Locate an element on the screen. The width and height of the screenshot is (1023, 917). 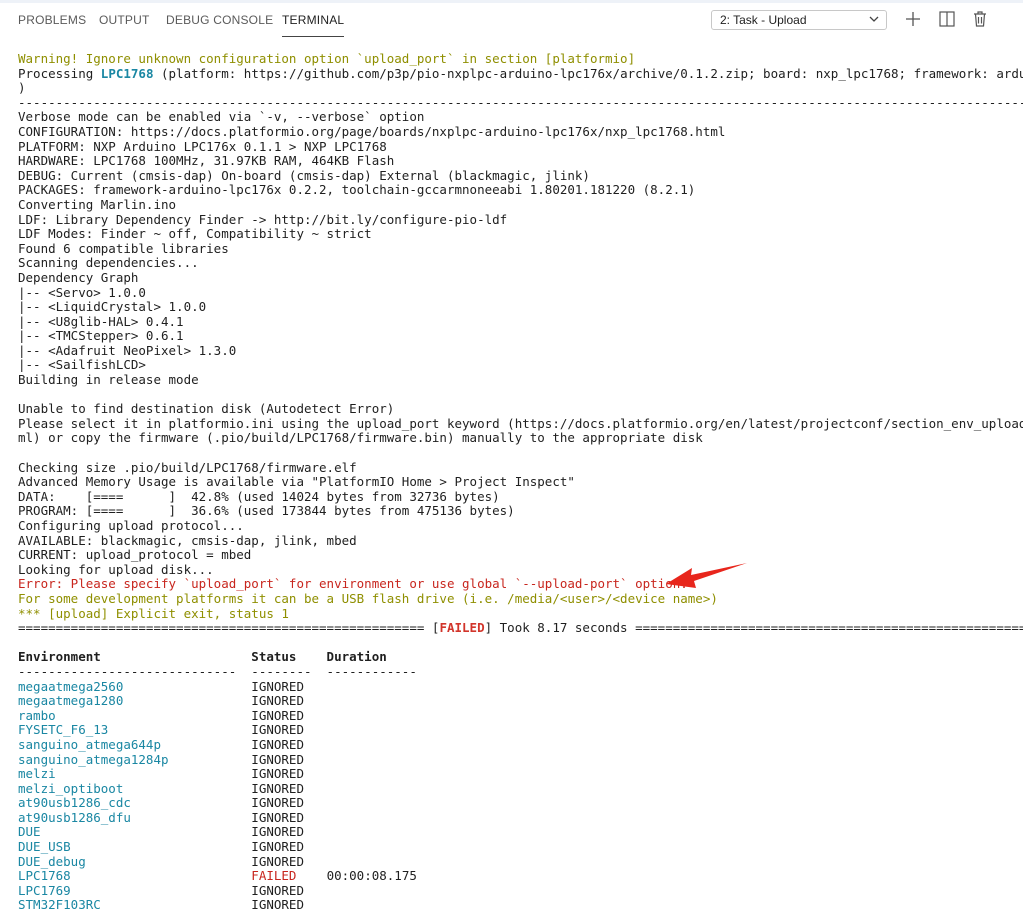
env-name: melzi is located at coordinates (135, 774).